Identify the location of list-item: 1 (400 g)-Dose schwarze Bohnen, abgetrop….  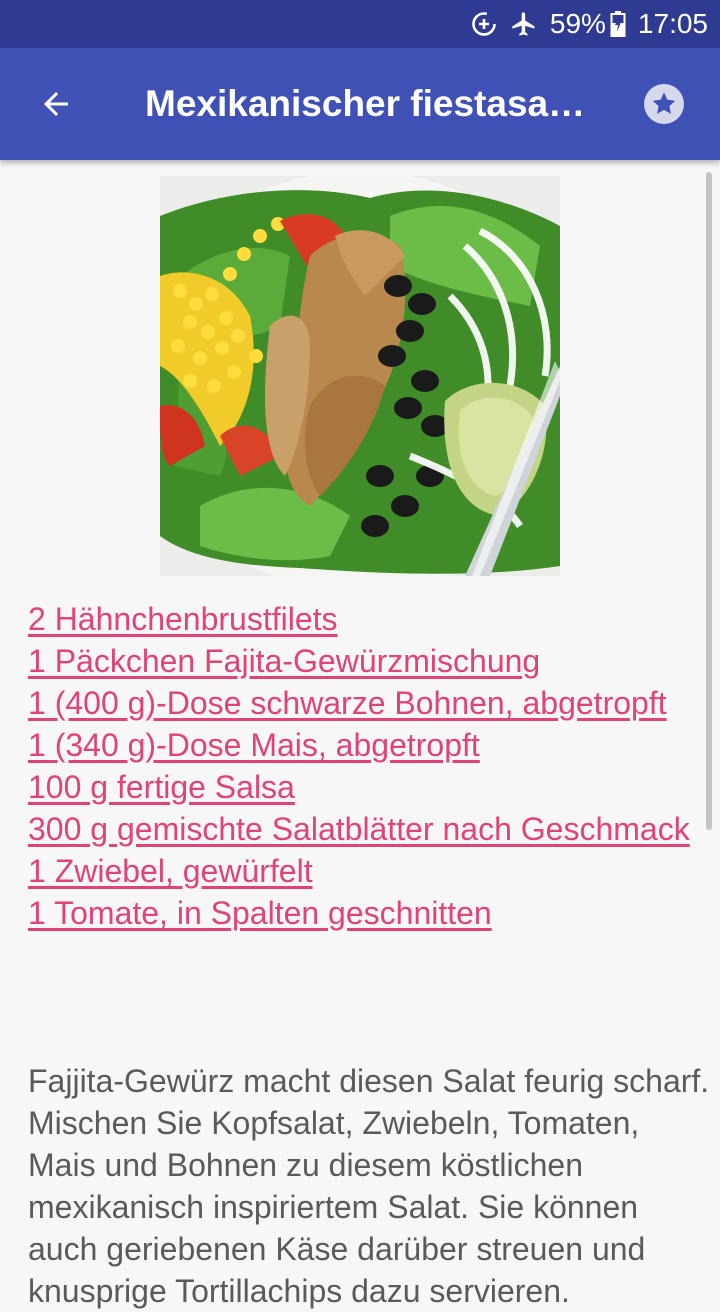
(363, 703).